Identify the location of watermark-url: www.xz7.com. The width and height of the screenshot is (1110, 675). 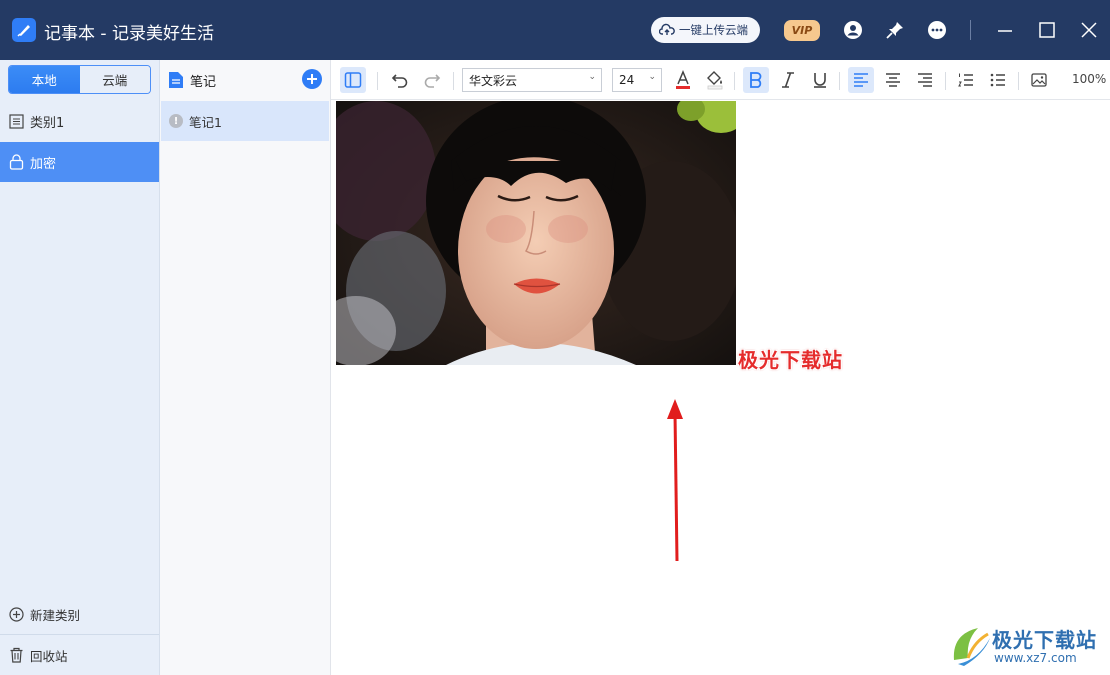
(1035, 658).